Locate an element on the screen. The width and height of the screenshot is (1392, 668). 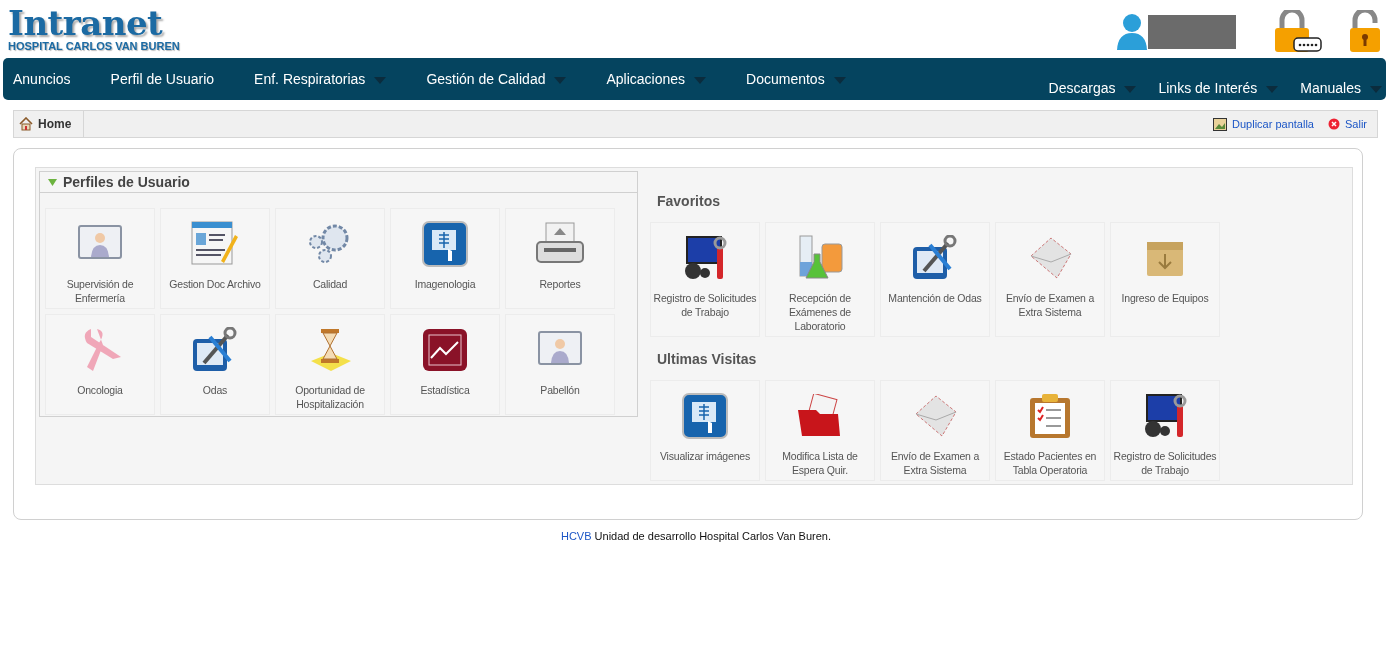
app-tile: Odas is located at coordinates (215, 364).